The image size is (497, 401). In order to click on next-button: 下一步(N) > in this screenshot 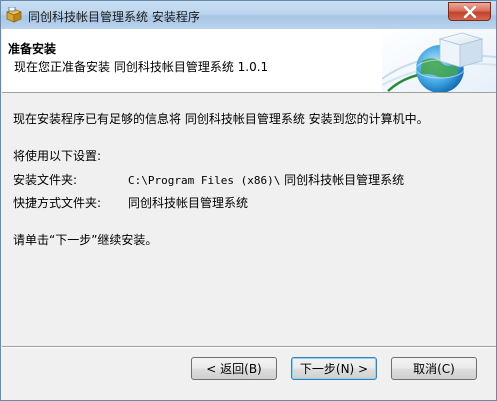, I will do `click(334, 368)`.